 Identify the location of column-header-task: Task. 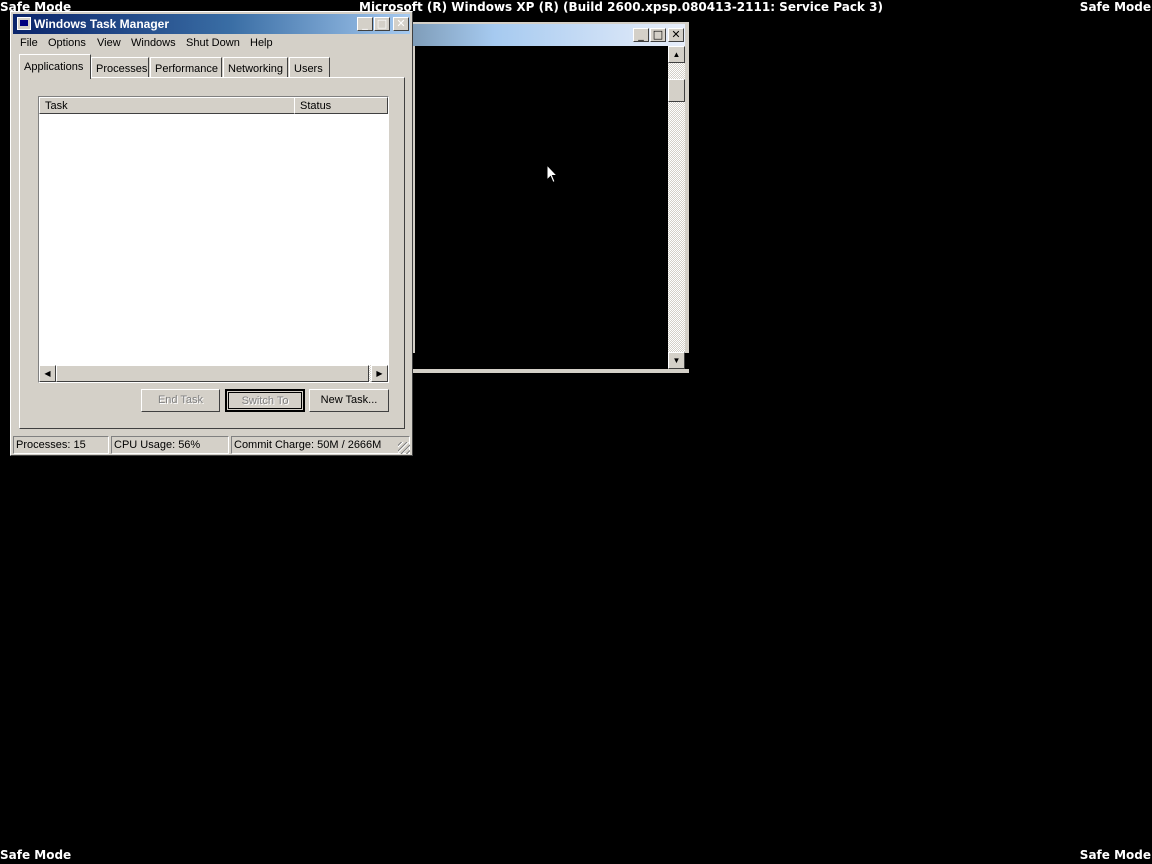
(167, 105).